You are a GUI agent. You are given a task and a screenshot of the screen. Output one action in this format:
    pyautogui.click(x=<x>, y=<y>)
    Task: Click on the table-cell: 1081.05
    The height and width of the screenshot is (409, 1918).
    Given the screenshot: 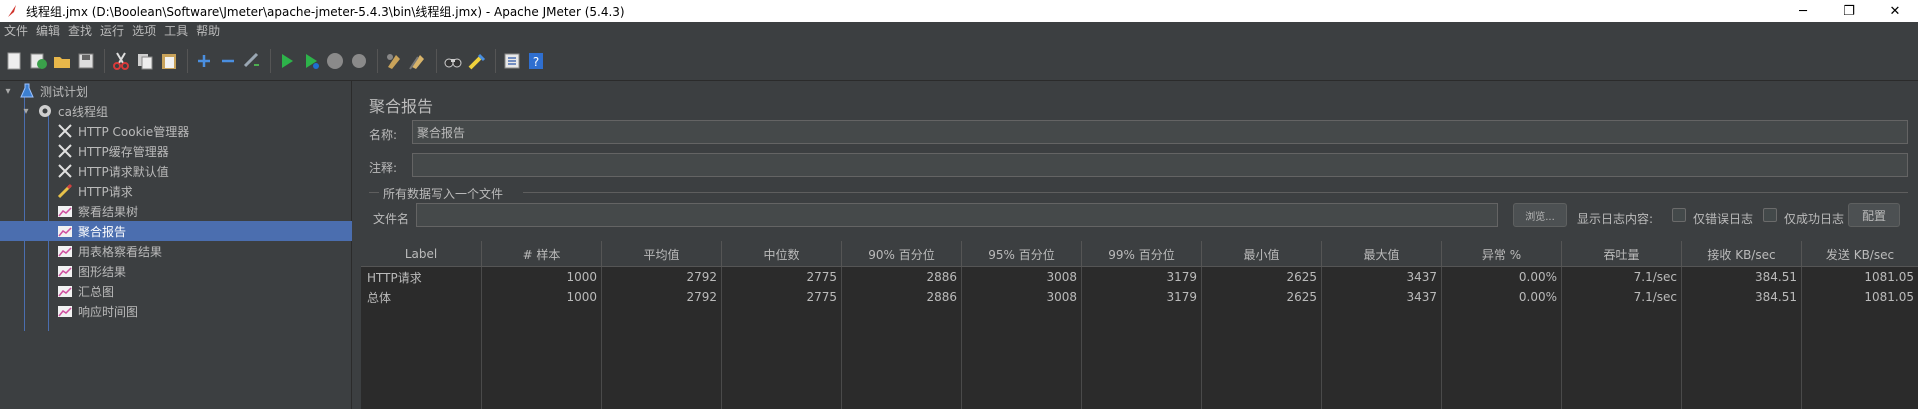 What is the action you would take?
    pyautogui.click(x=1889, y=277)
    